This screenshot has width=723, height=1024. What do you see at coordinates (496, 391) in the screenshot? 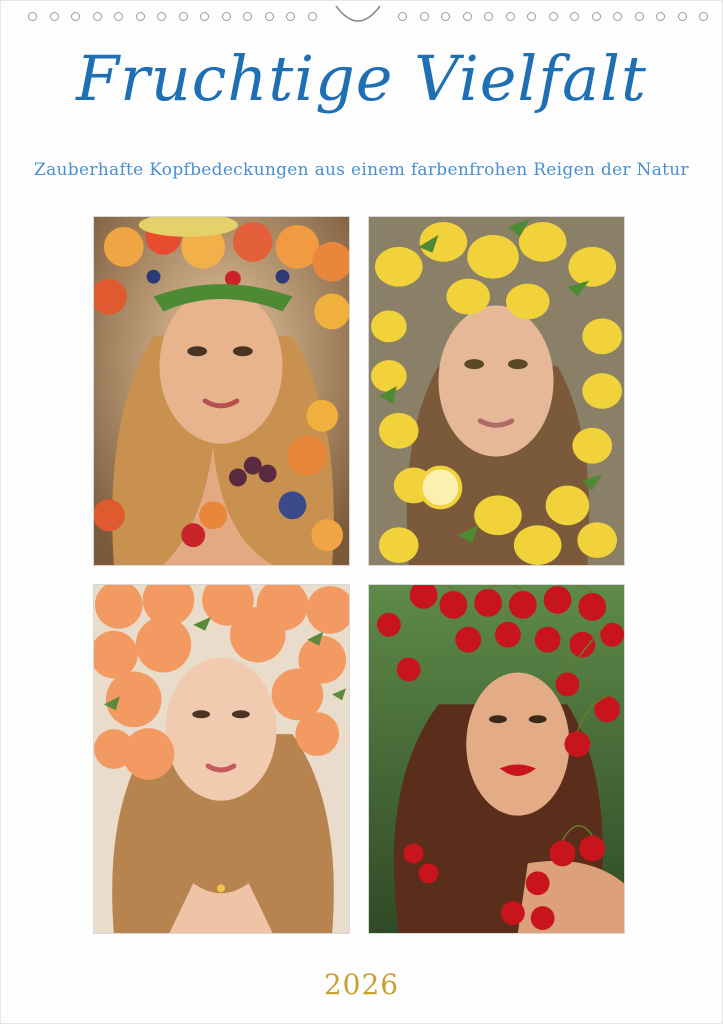
I see `photo-lemons` at bounding box center [496, 391].